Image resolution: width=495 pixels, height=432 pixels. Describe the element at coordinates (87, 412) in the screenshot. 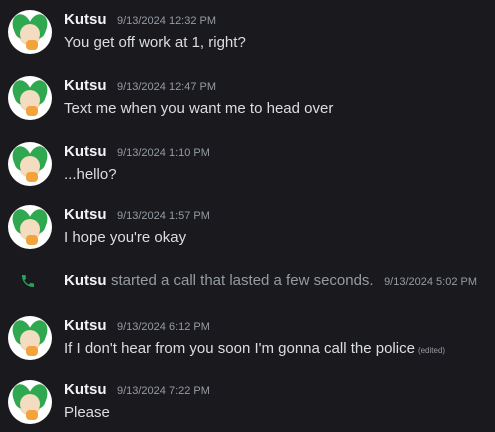

I see `message-text: Please` at that location.